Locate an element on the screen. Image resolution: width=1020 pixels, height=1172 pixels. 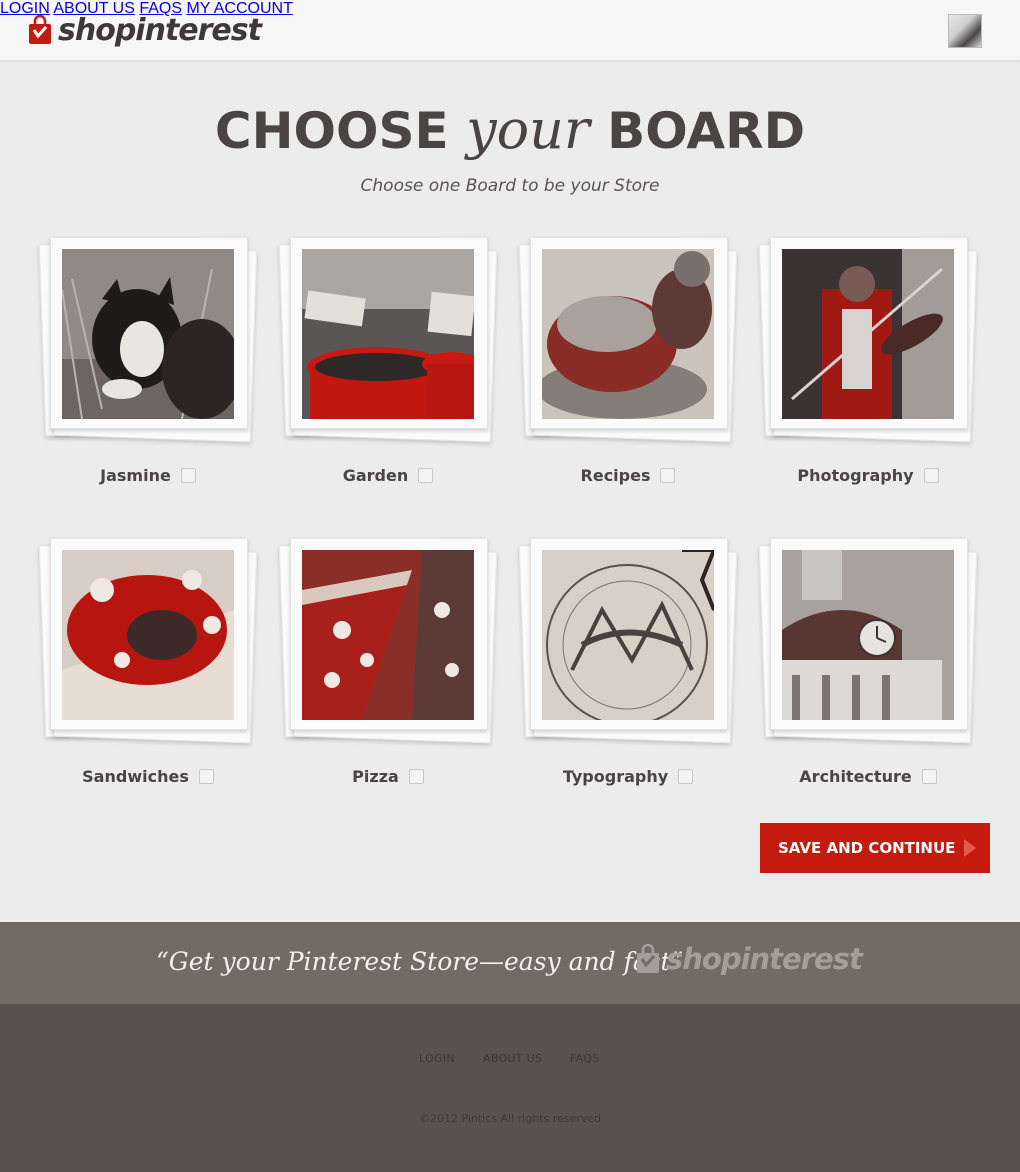
board-photo-garden is located at coordinates (388, 334).